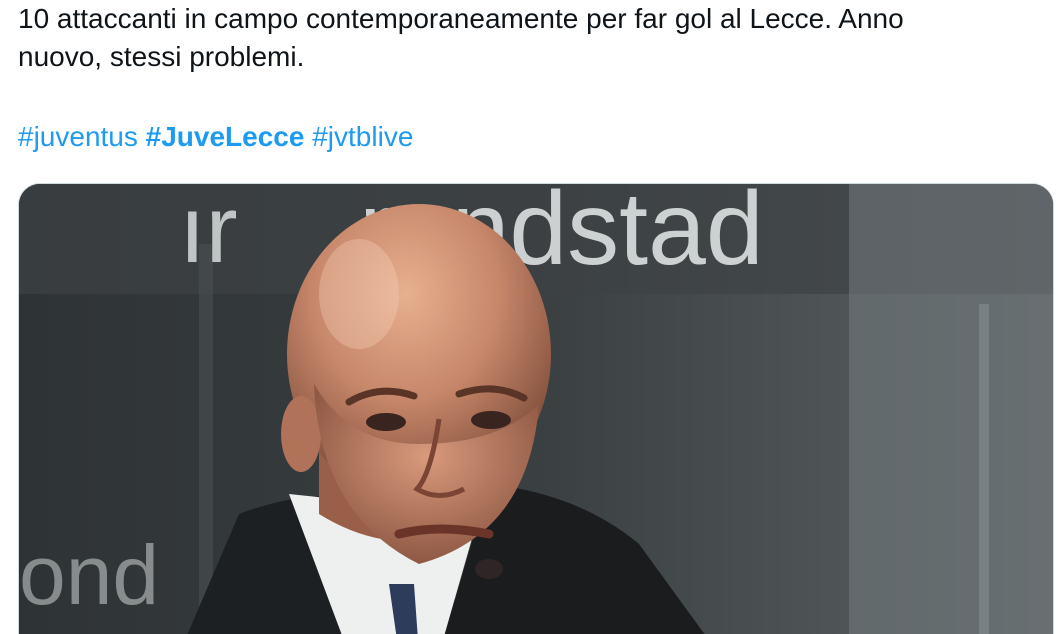  Describe the element at coordinates (78, 136) in the screenshot. I see `hashtag-juventus: #juventus` at that location.